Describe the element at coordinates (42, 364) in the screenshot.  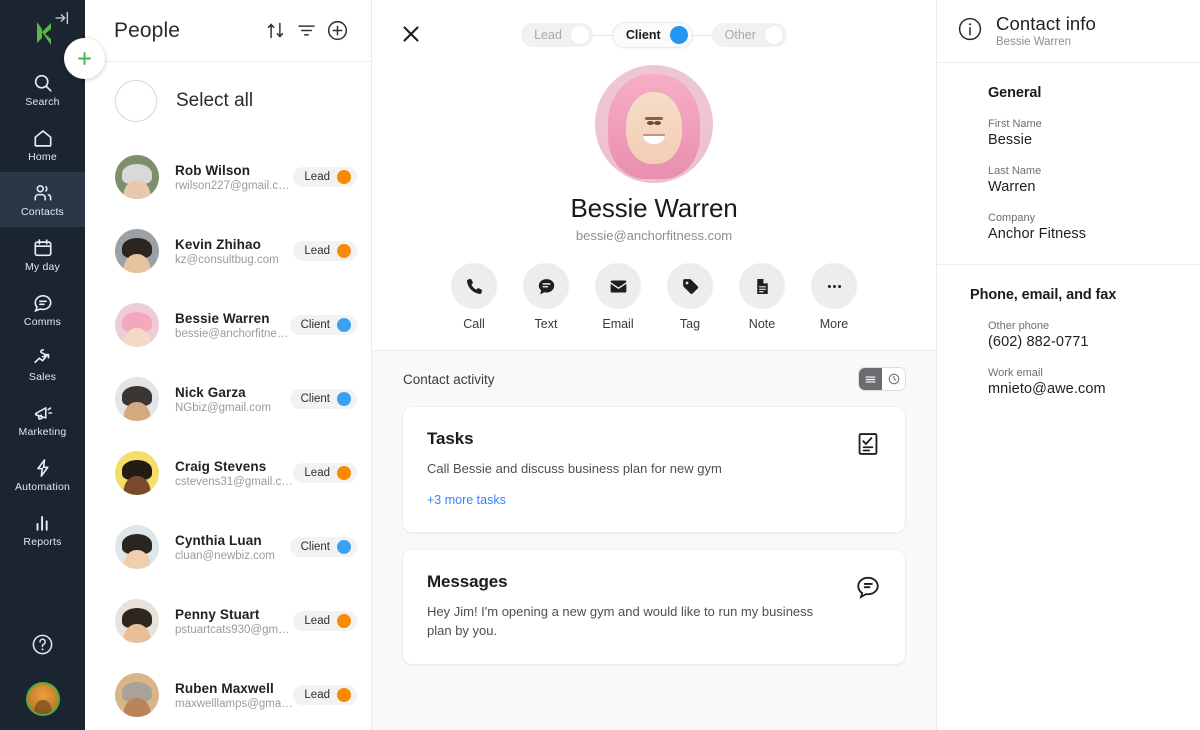
I see `sidebar-item-sales: Sales` at that location.